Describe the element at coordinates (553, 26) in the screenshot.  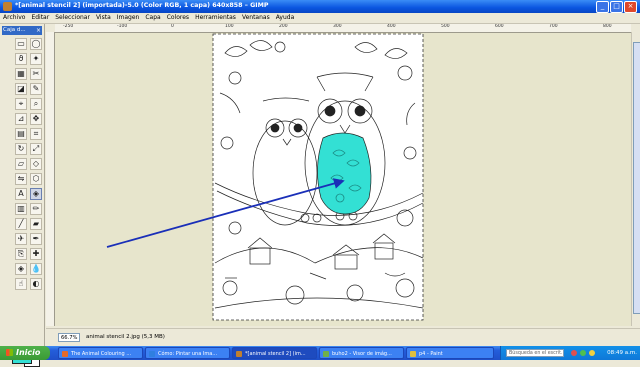
I see `ruler-tick-label: 700` at that location.